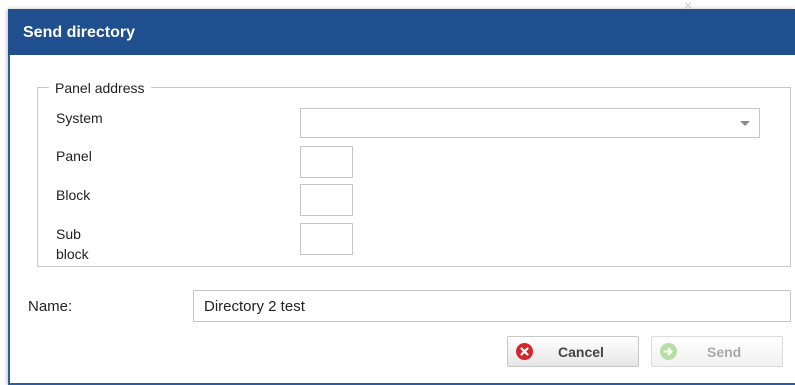 This screenshot has width=795, height=385. I want to click on block-label: Block, so click(73, 195).